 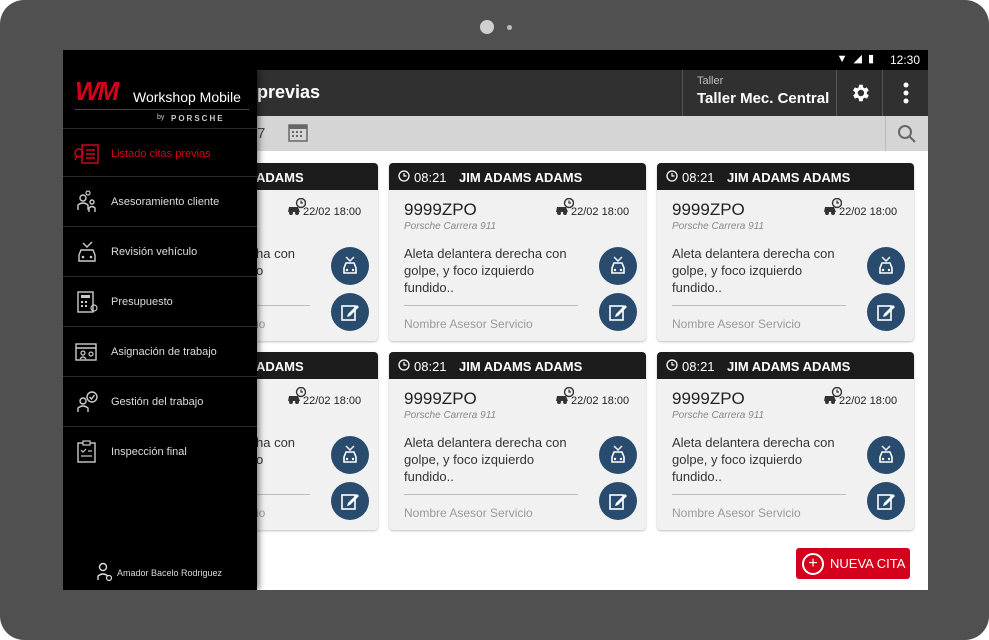 I want to click on calendar-icon, so click(x=298, y=133).